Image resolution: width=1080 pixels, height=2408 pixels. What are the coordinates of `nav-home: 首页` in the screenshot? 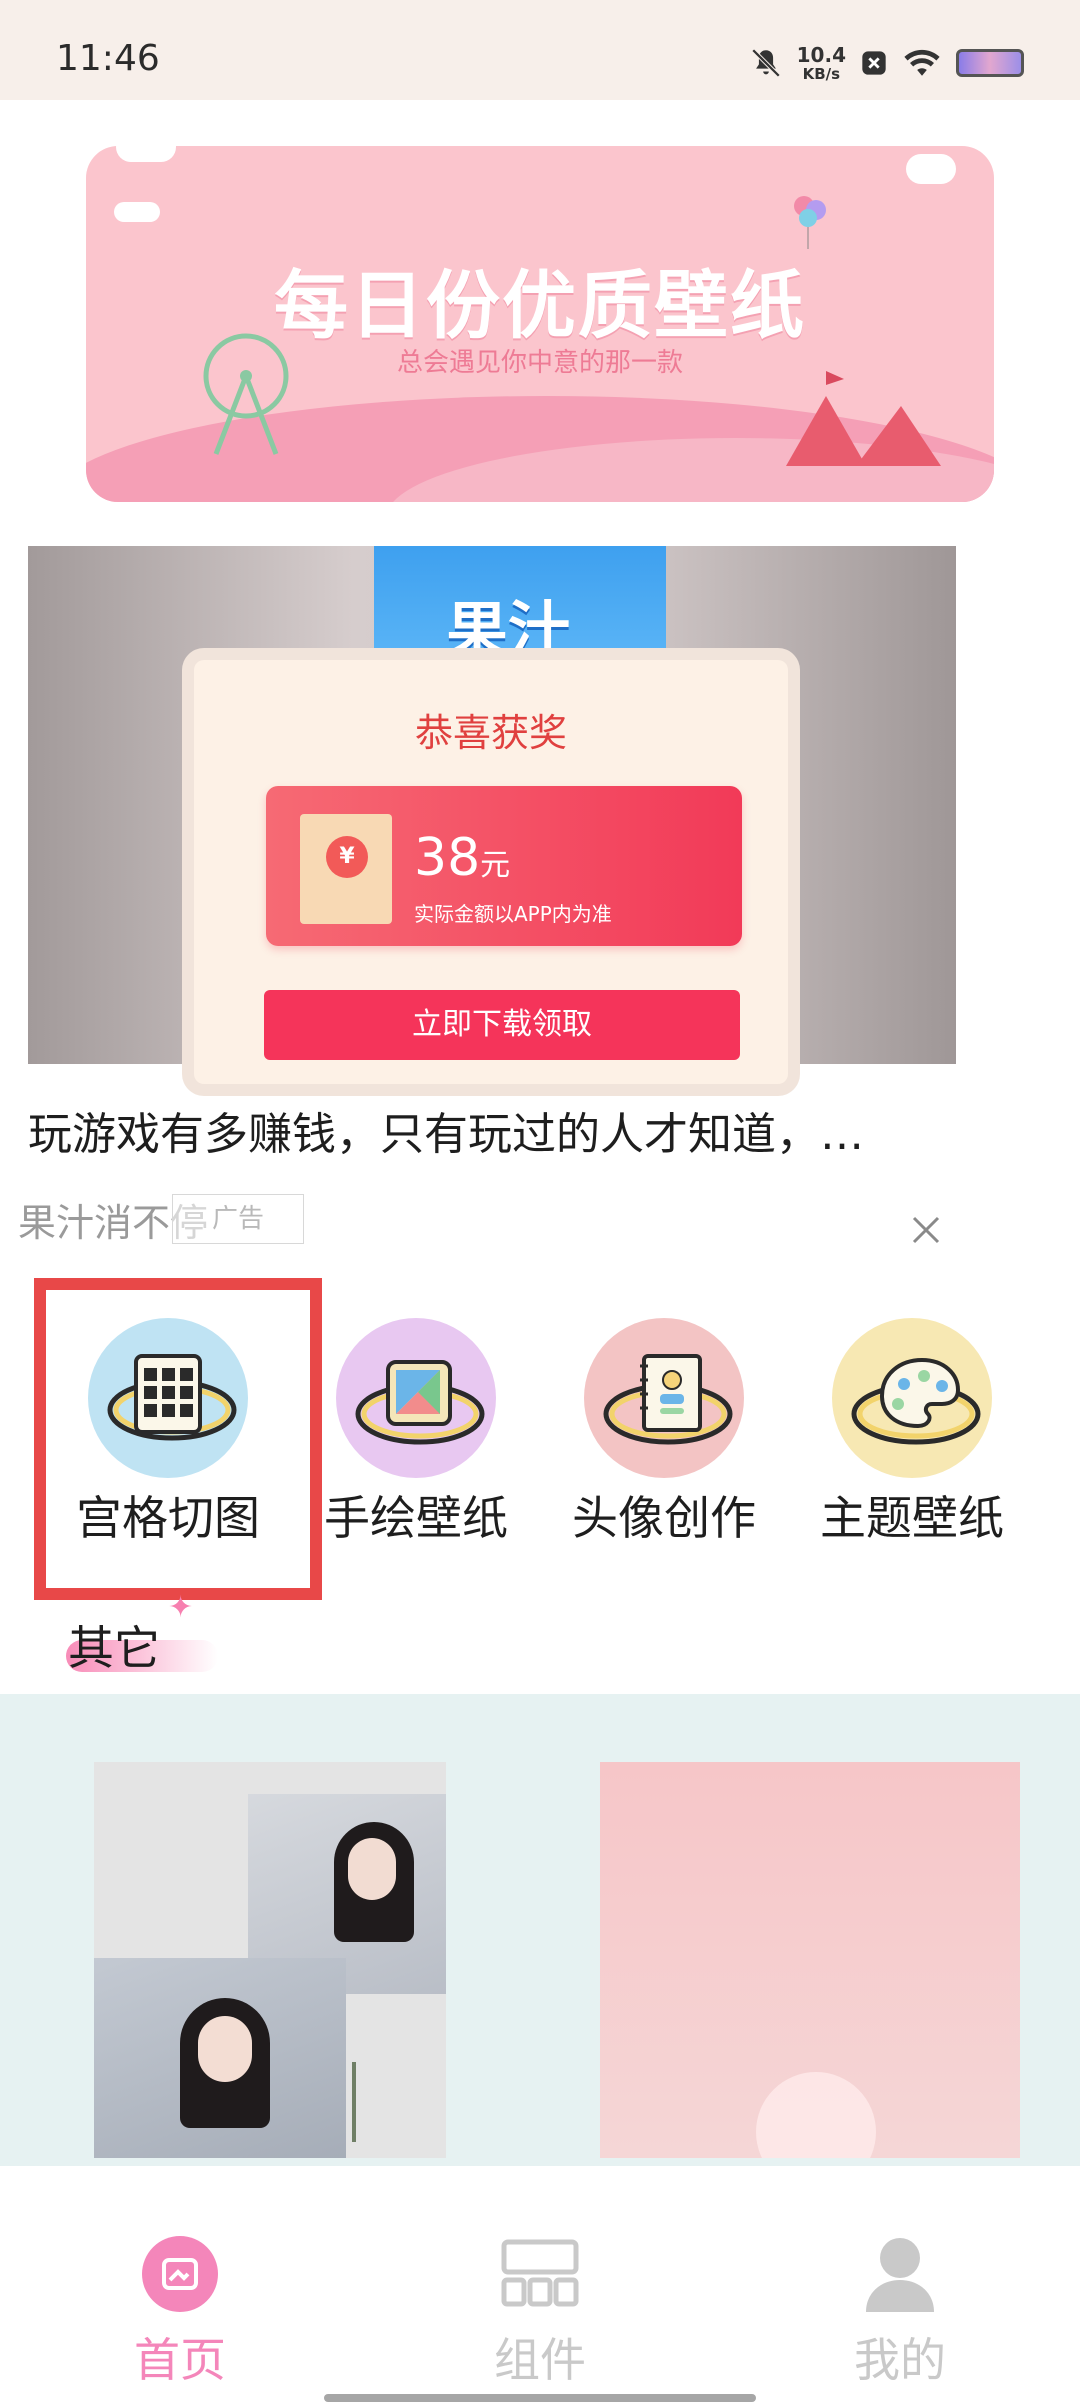 It's located at (180, 2310).